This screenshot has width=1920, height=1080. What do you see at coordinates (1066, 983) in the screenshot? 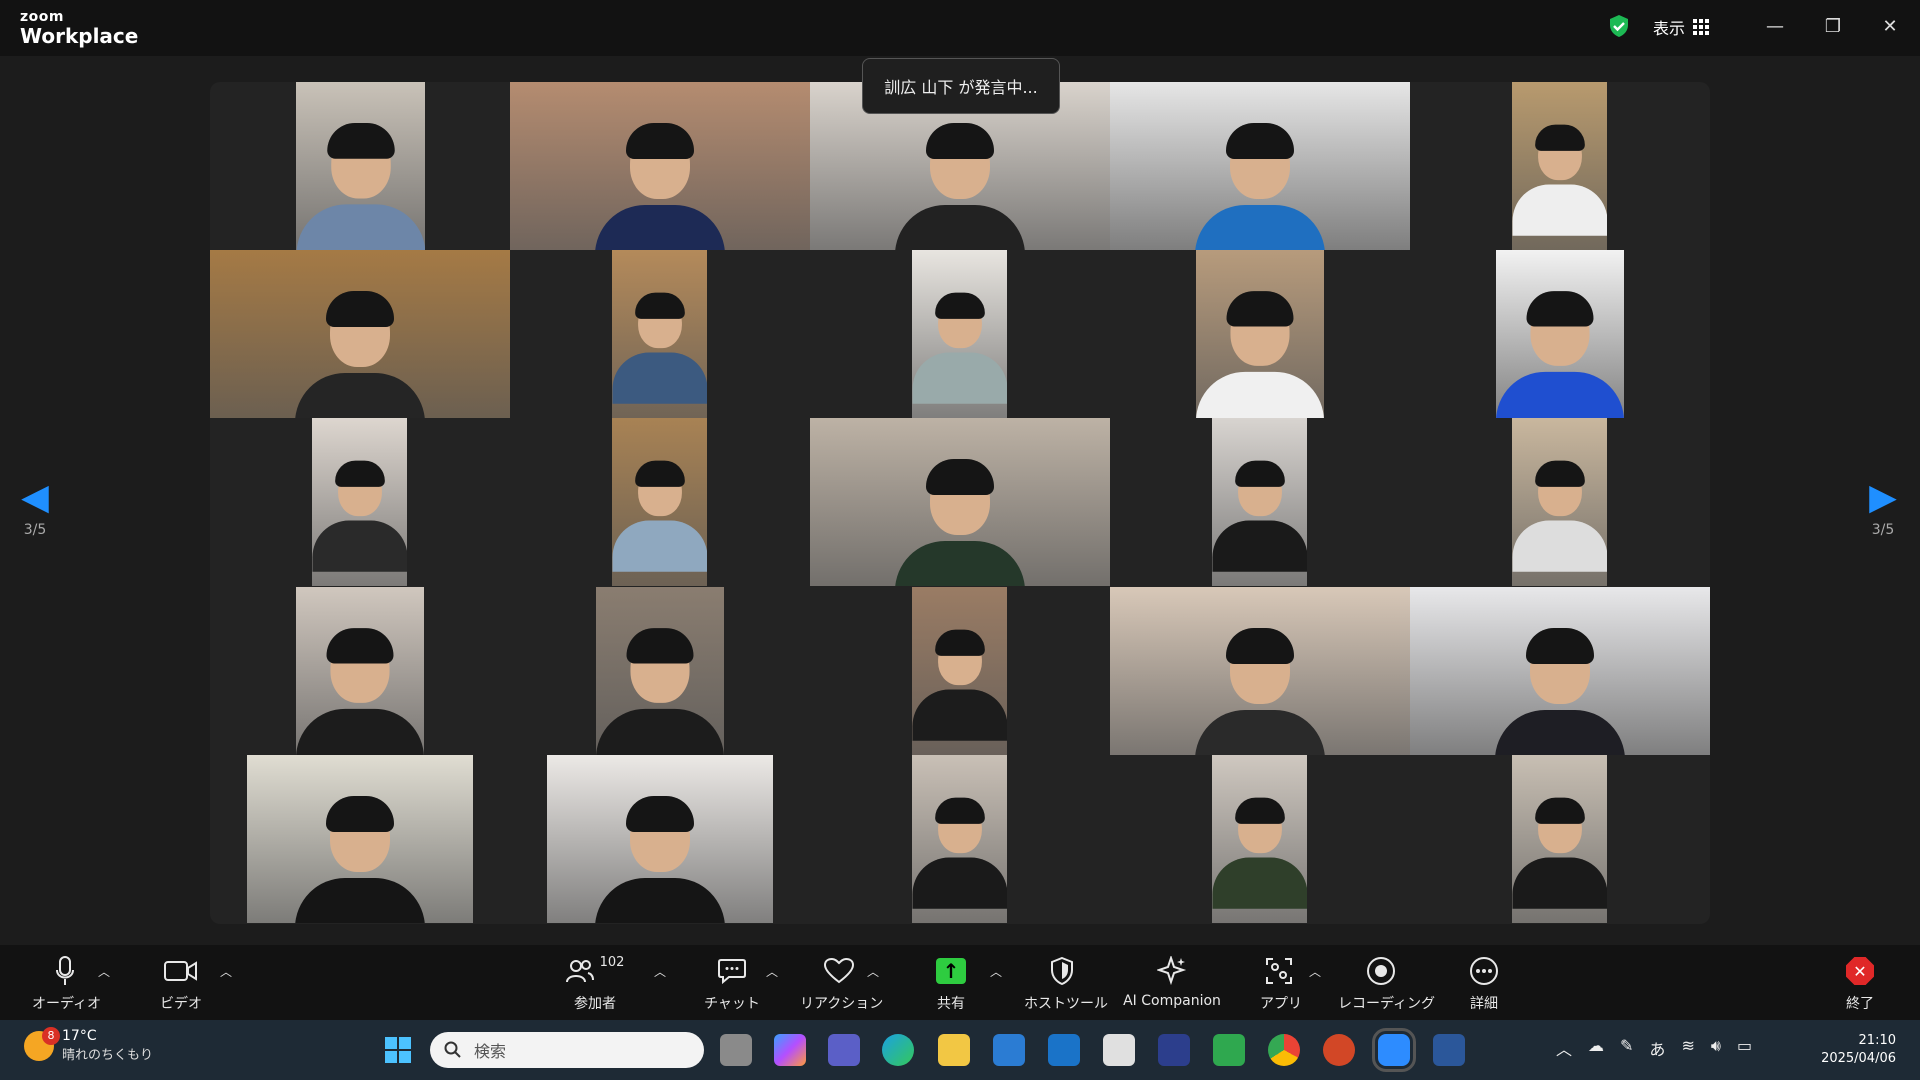
I see `host-tools-button: ホストツール` at bounding box center [1066, 983].